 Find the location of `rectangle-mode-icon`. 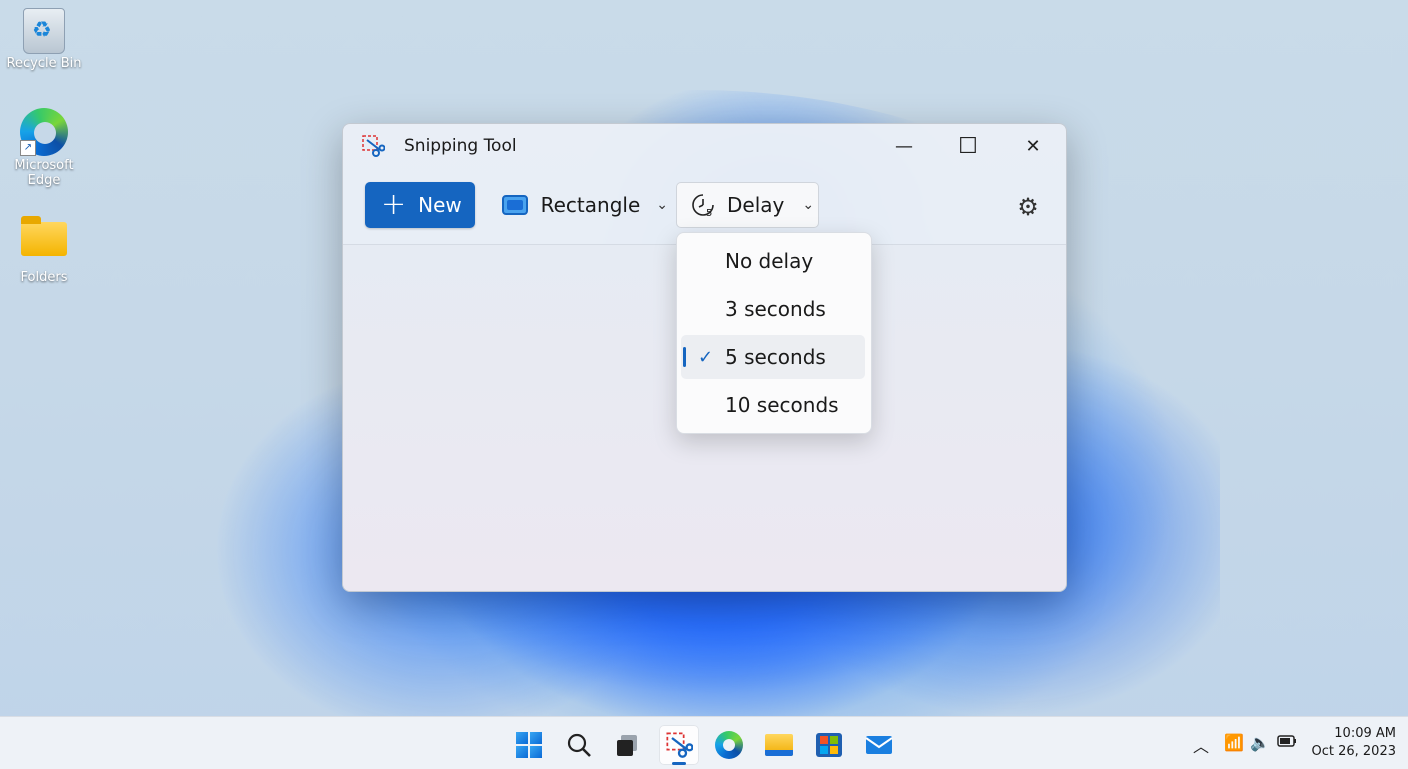

rectangle-mode-icon is located at coordinates (515, 205).